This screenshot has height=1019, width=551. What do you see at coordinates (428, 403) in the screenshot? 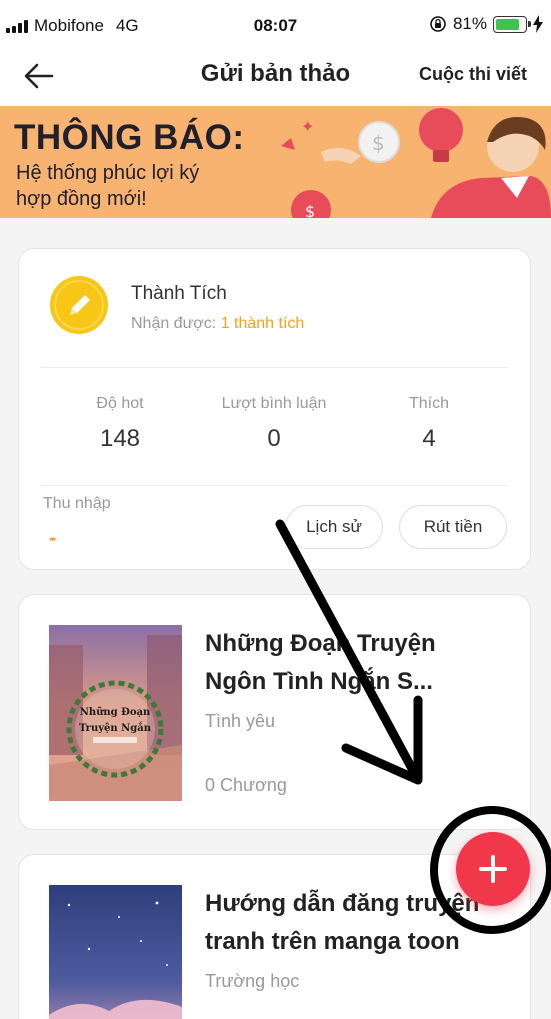
I see `stat-likes-label: Thích` at bounding box center [428, 403].